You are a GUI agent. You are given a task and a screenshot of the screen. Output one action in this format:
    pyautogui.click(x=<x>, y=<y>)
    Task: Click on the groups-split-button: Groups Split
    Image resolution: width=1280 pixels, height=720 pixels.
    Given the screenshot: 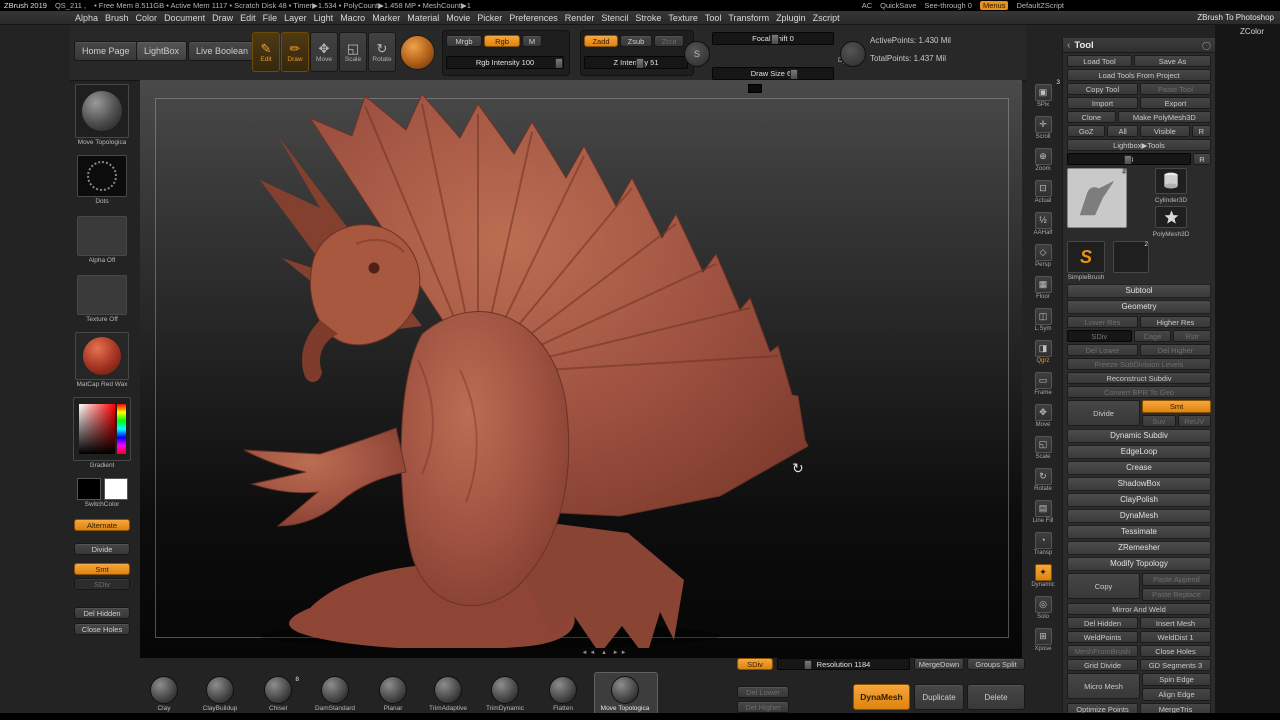 What is the action you would take?
    pyautogui.click(x=996, y=664)
    